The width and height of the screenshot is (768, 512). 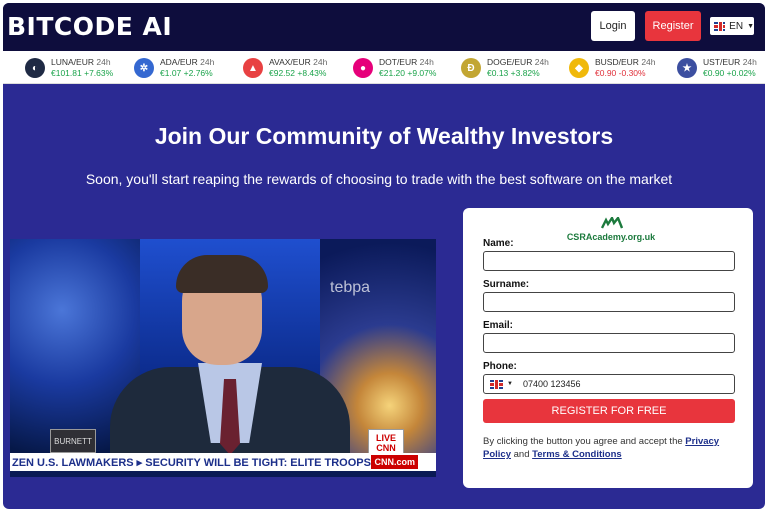 I want to click on ticker-text: ADA/EUR 24h €1.07 +2.76%, so click(x=187, y=68).